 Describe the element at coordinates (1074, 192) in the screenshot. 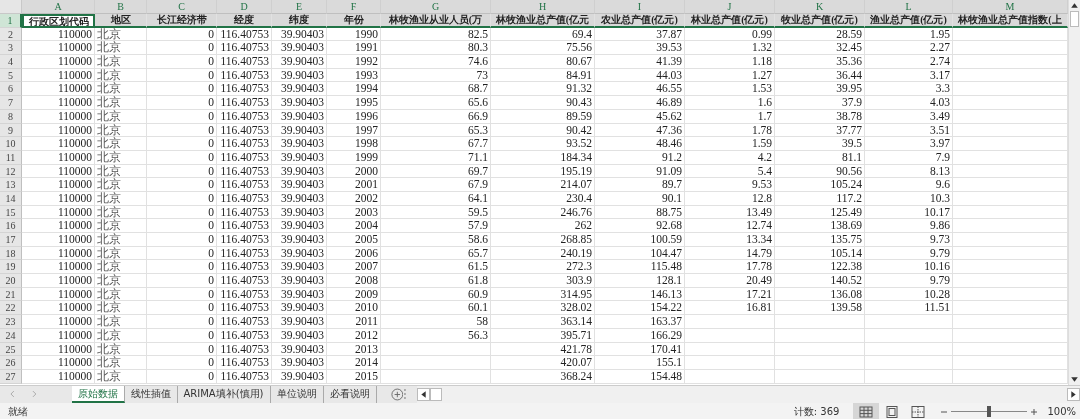

I see `vertical-scrollbar` at that location.